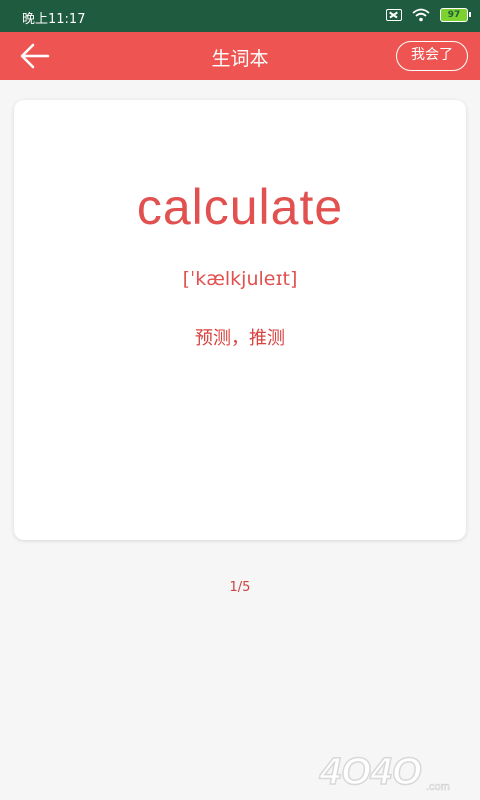 The width and height of the screenshot is (480, 800). What do you see at coordinates (54, 19) in the screenshot?
I see `status-time: 晚上11:17` at bounding box center [54, 19].